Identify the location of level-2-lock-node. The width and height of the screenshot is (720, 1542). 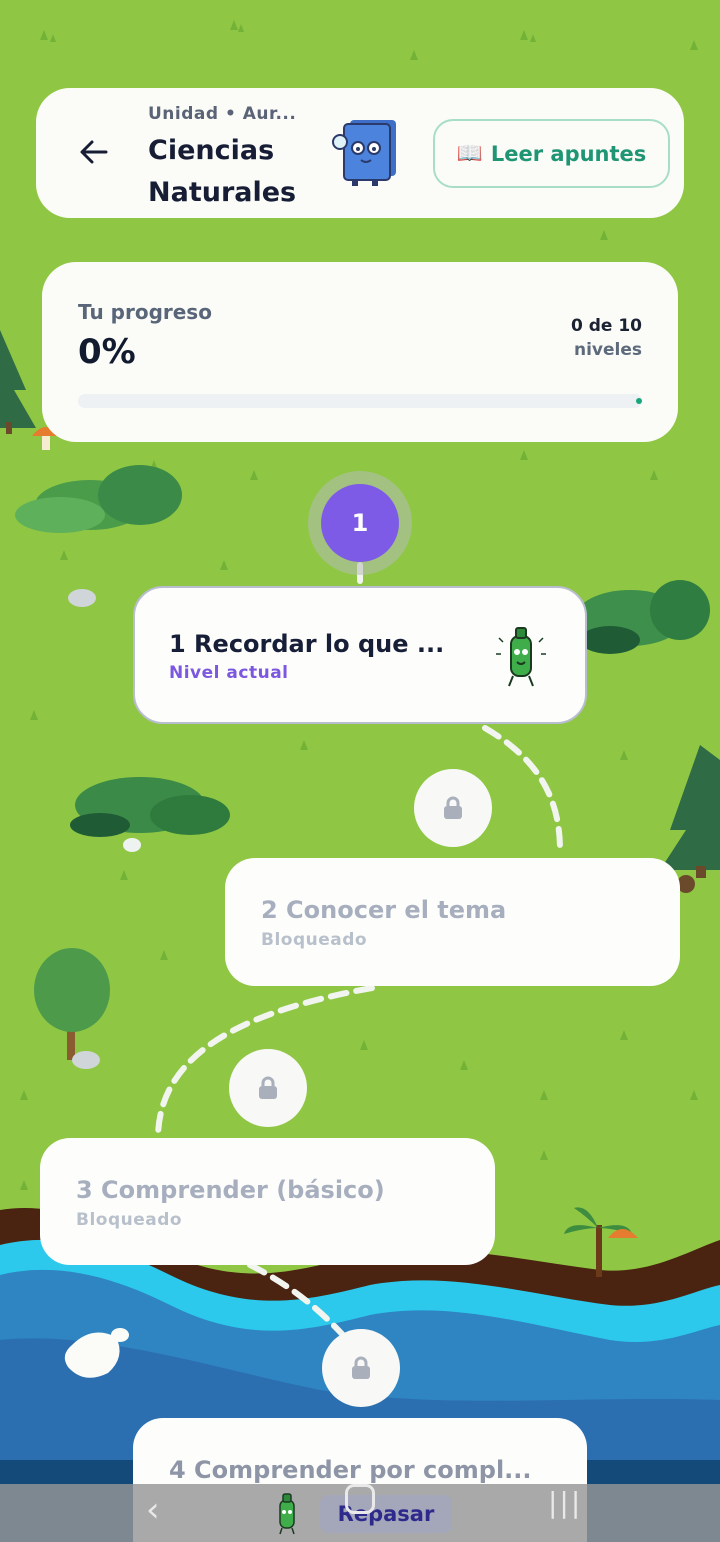
(453, 808).